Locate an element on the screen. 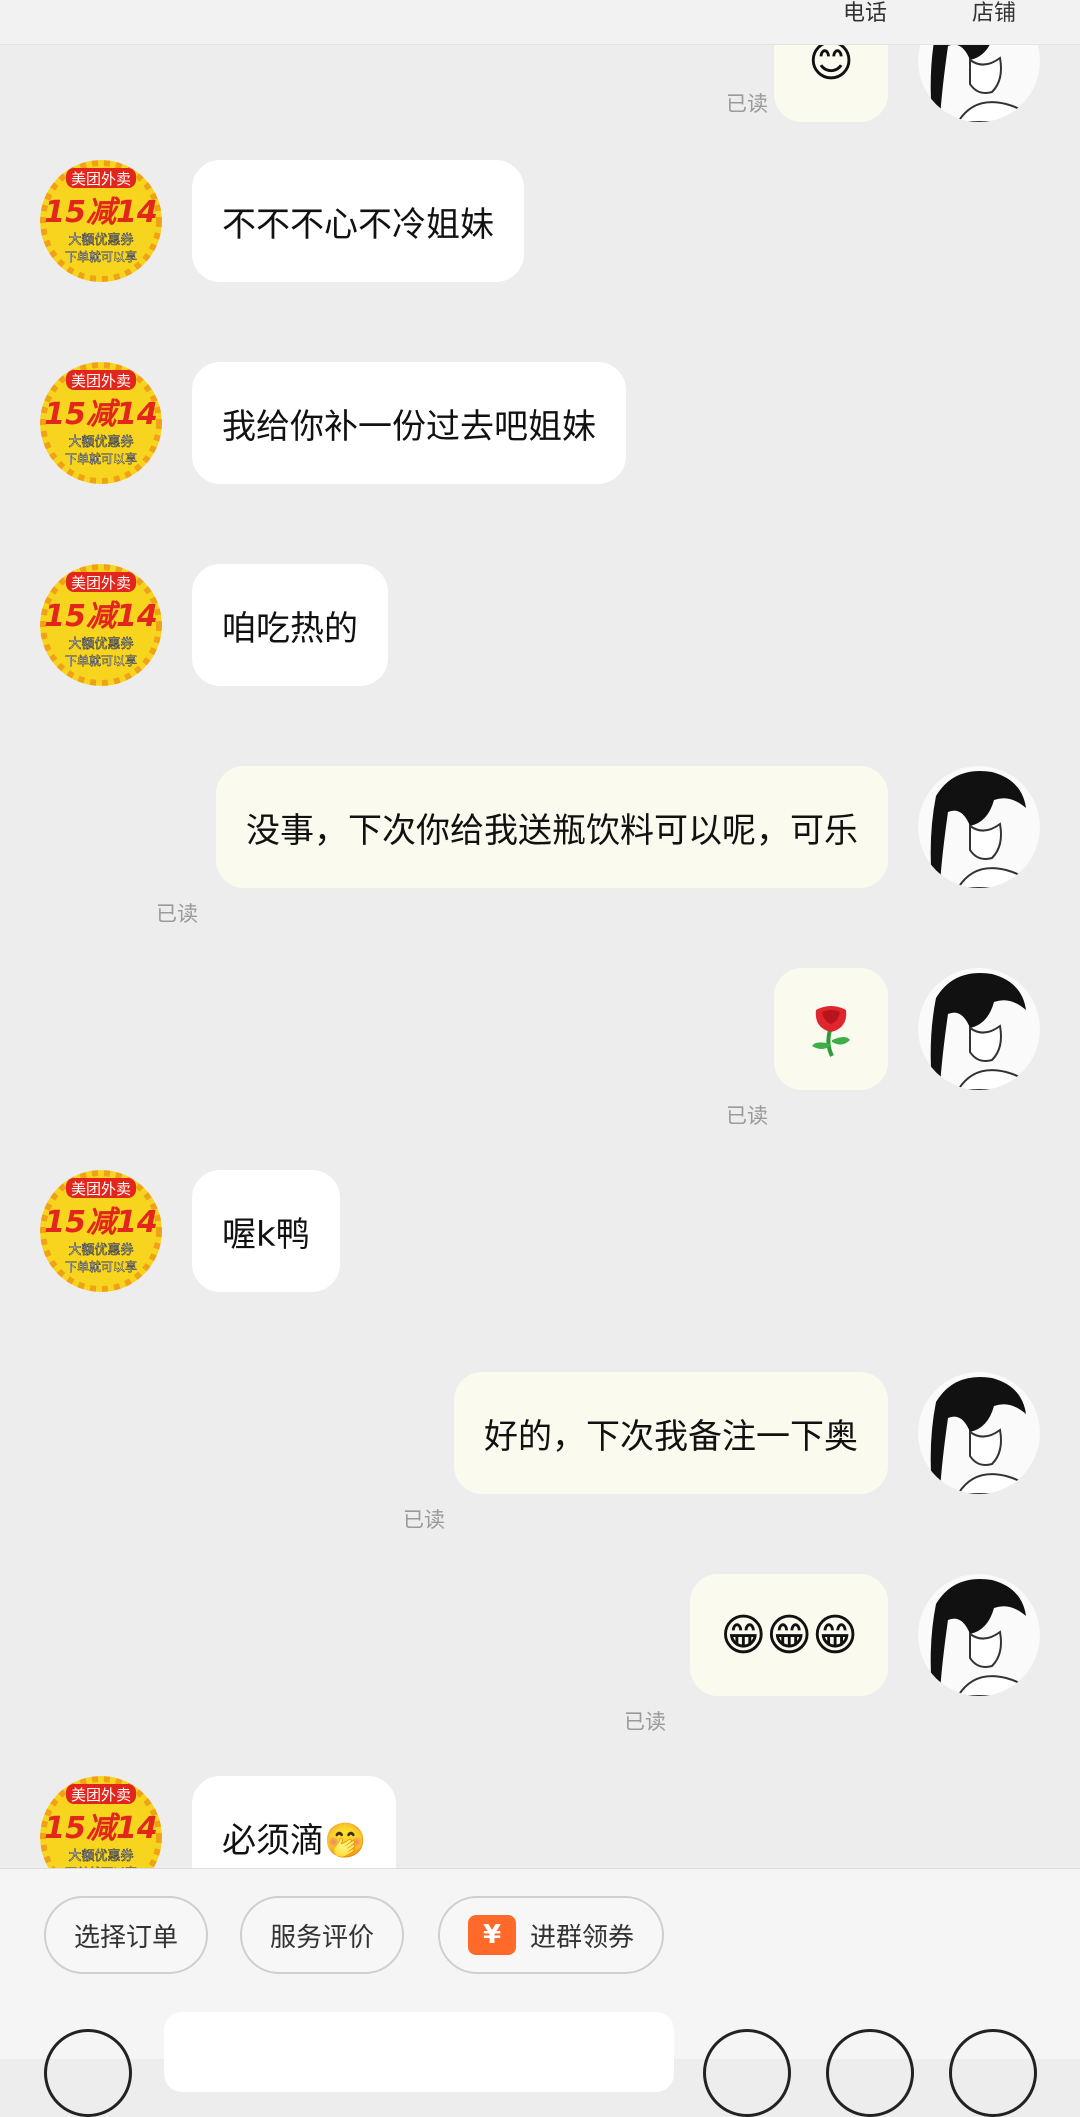  message-text: 咱吃热的 is located at coordinates (290, 628).